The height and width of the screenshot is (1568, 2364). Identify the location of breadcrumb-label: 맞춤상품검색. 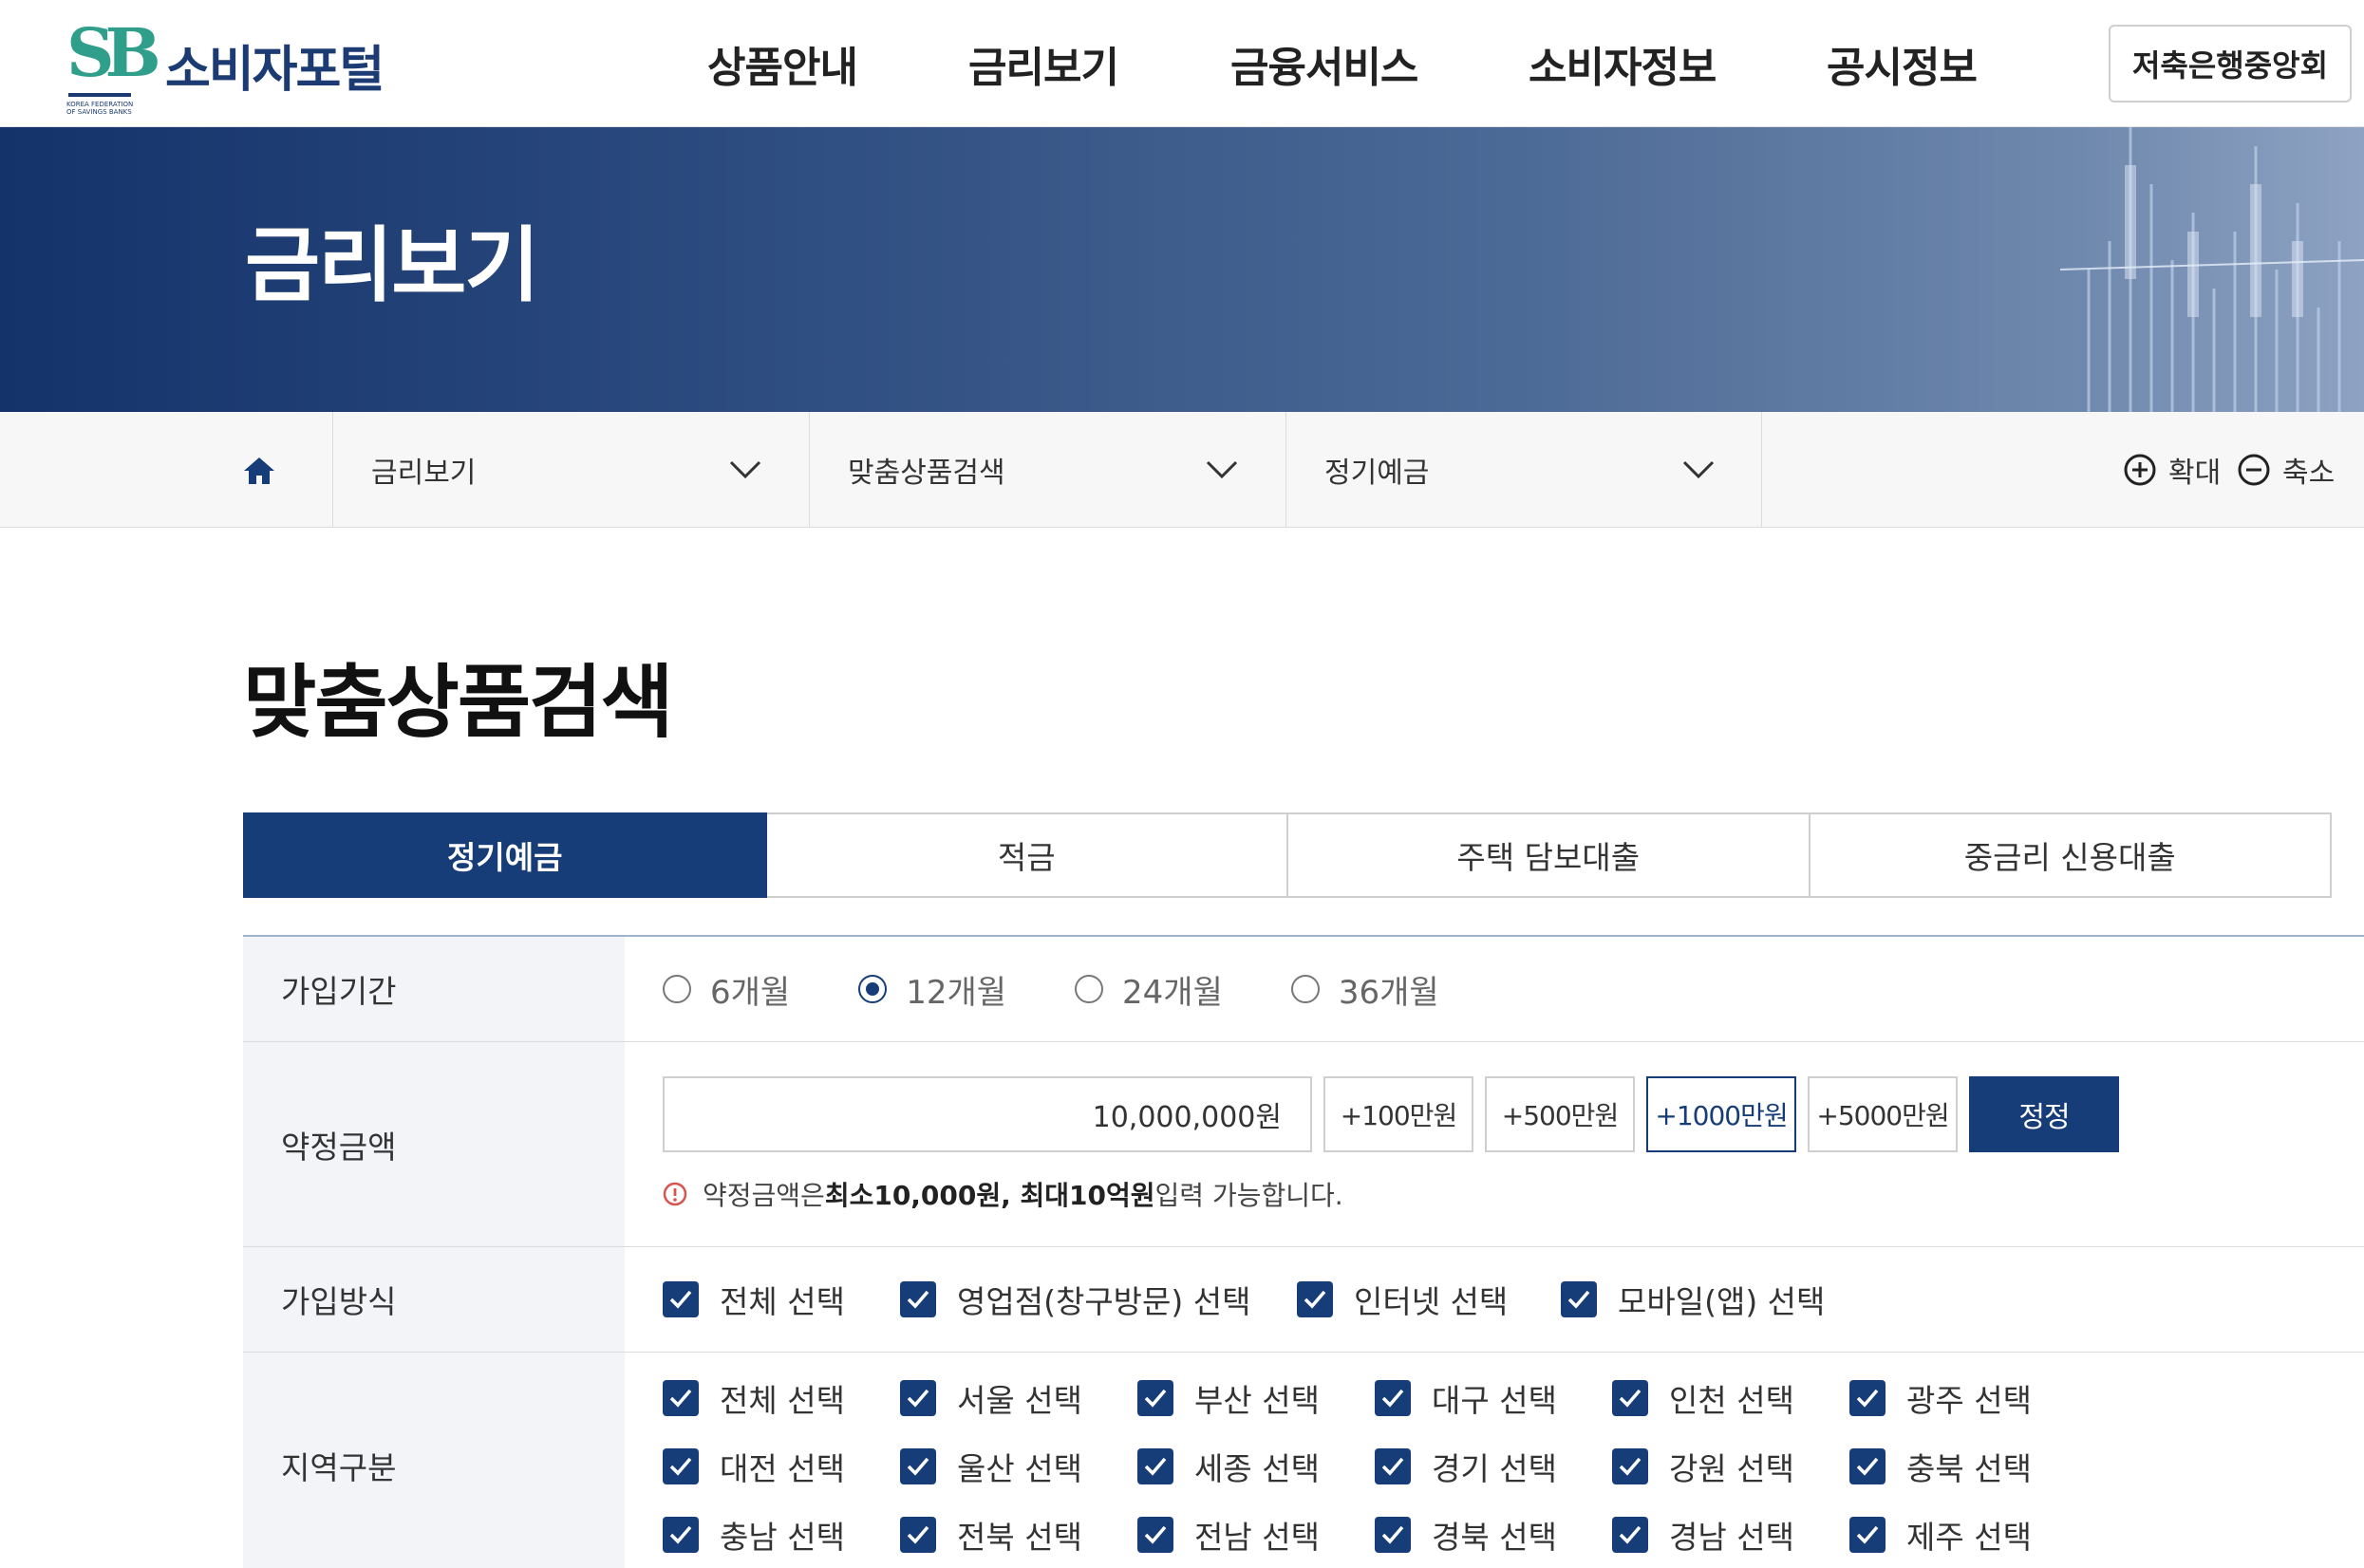
(926, 473).